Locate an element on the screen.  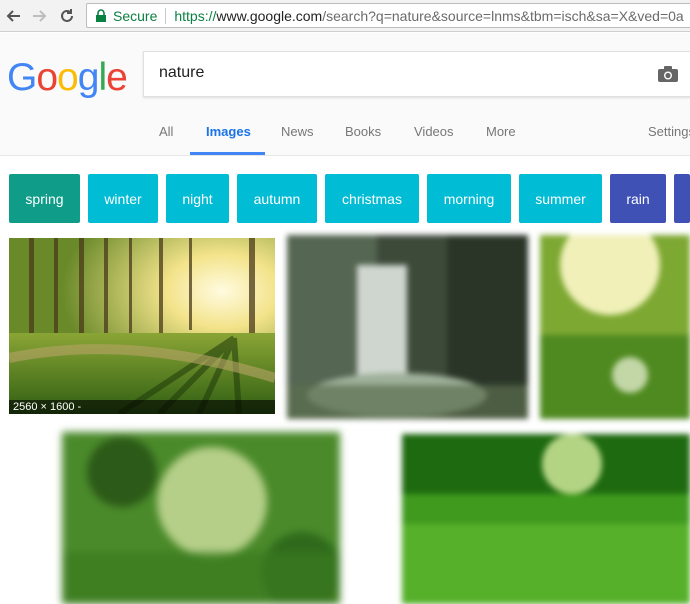
chip-rain: rain is located at coordinates (638, 198).